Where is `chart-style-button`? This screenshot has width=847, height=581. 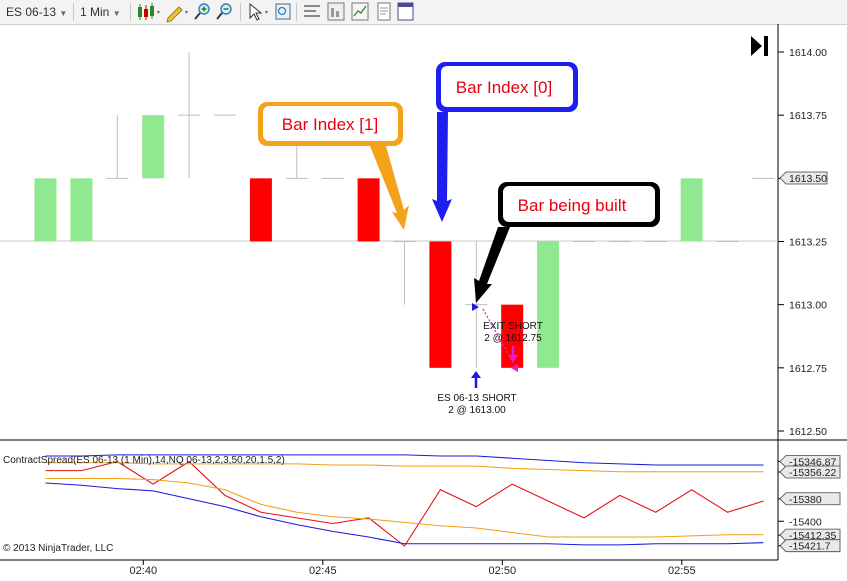
chart-style-button is located at coordinates (149, 12).